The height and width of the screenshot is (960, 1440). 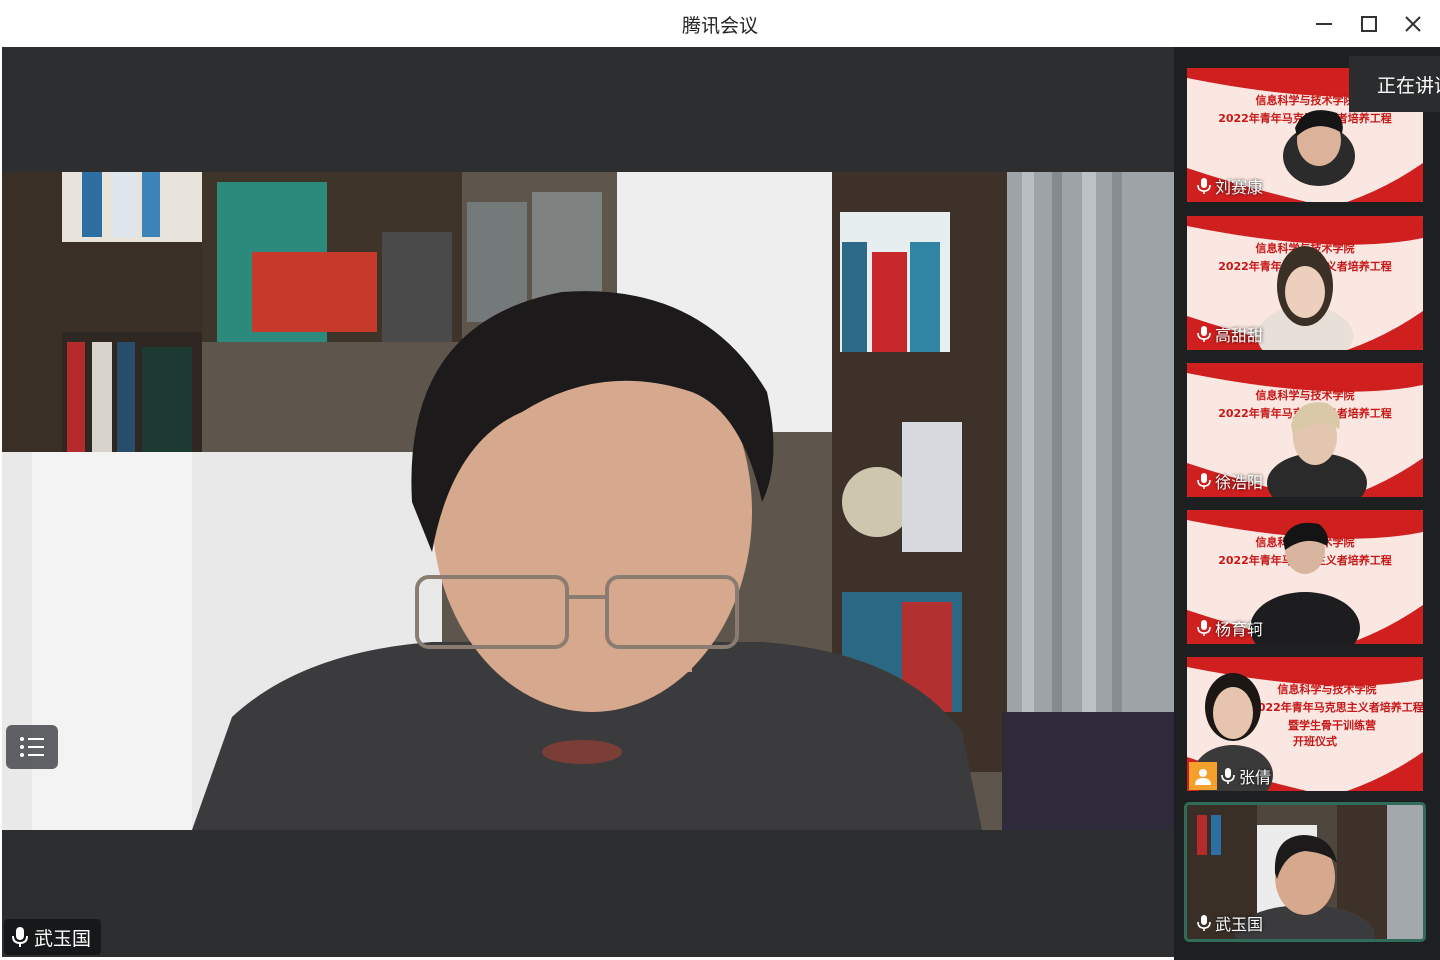 I want to click on maximize-button, so click(x=1369, y=24).